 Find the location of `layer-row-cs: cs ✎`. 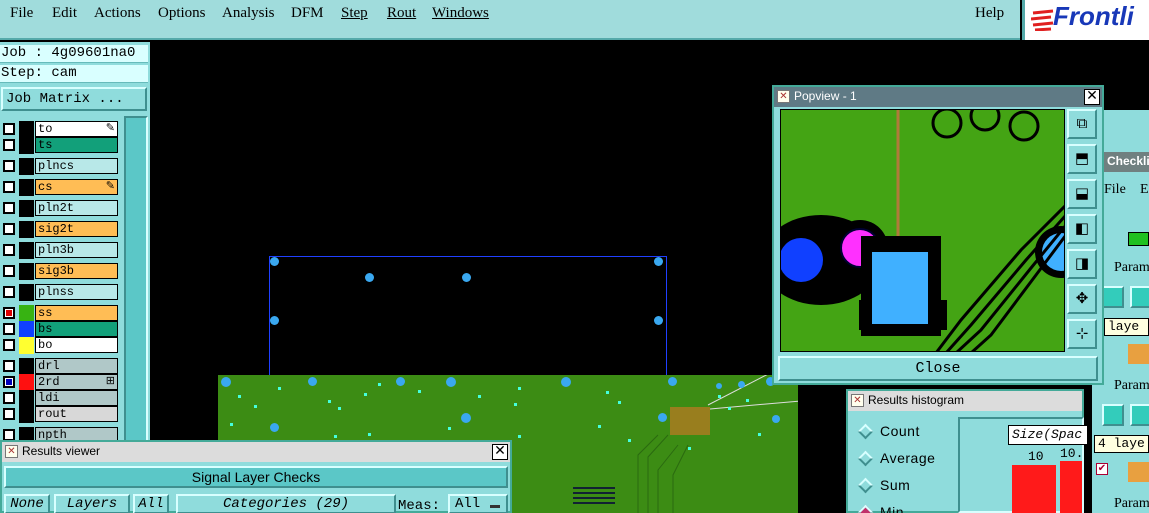

layer-row-cs: cs ✎ is located at coordinates (61, 187).